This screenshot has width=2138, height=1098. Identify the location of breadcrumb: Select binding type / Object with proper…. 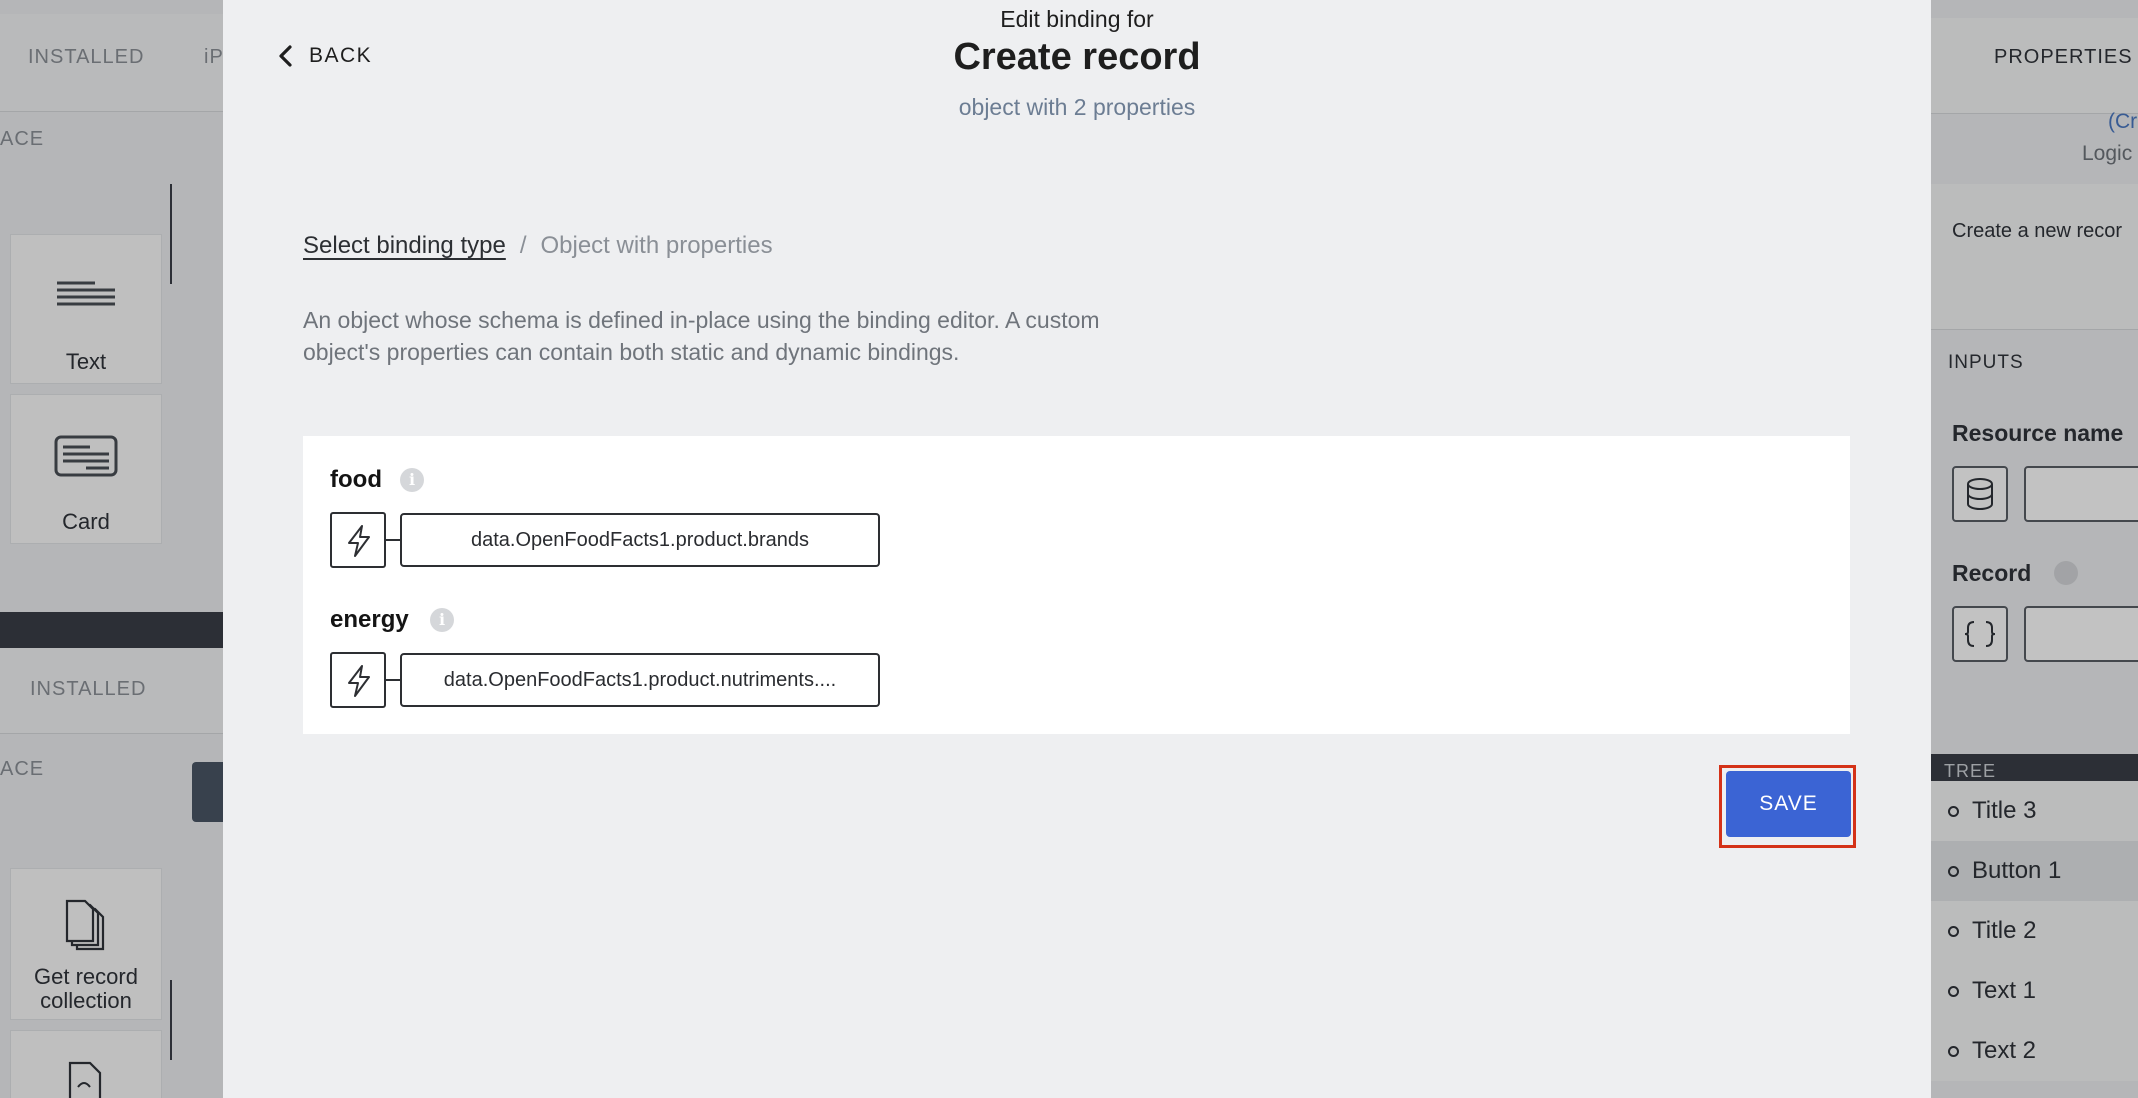
(538, 246).